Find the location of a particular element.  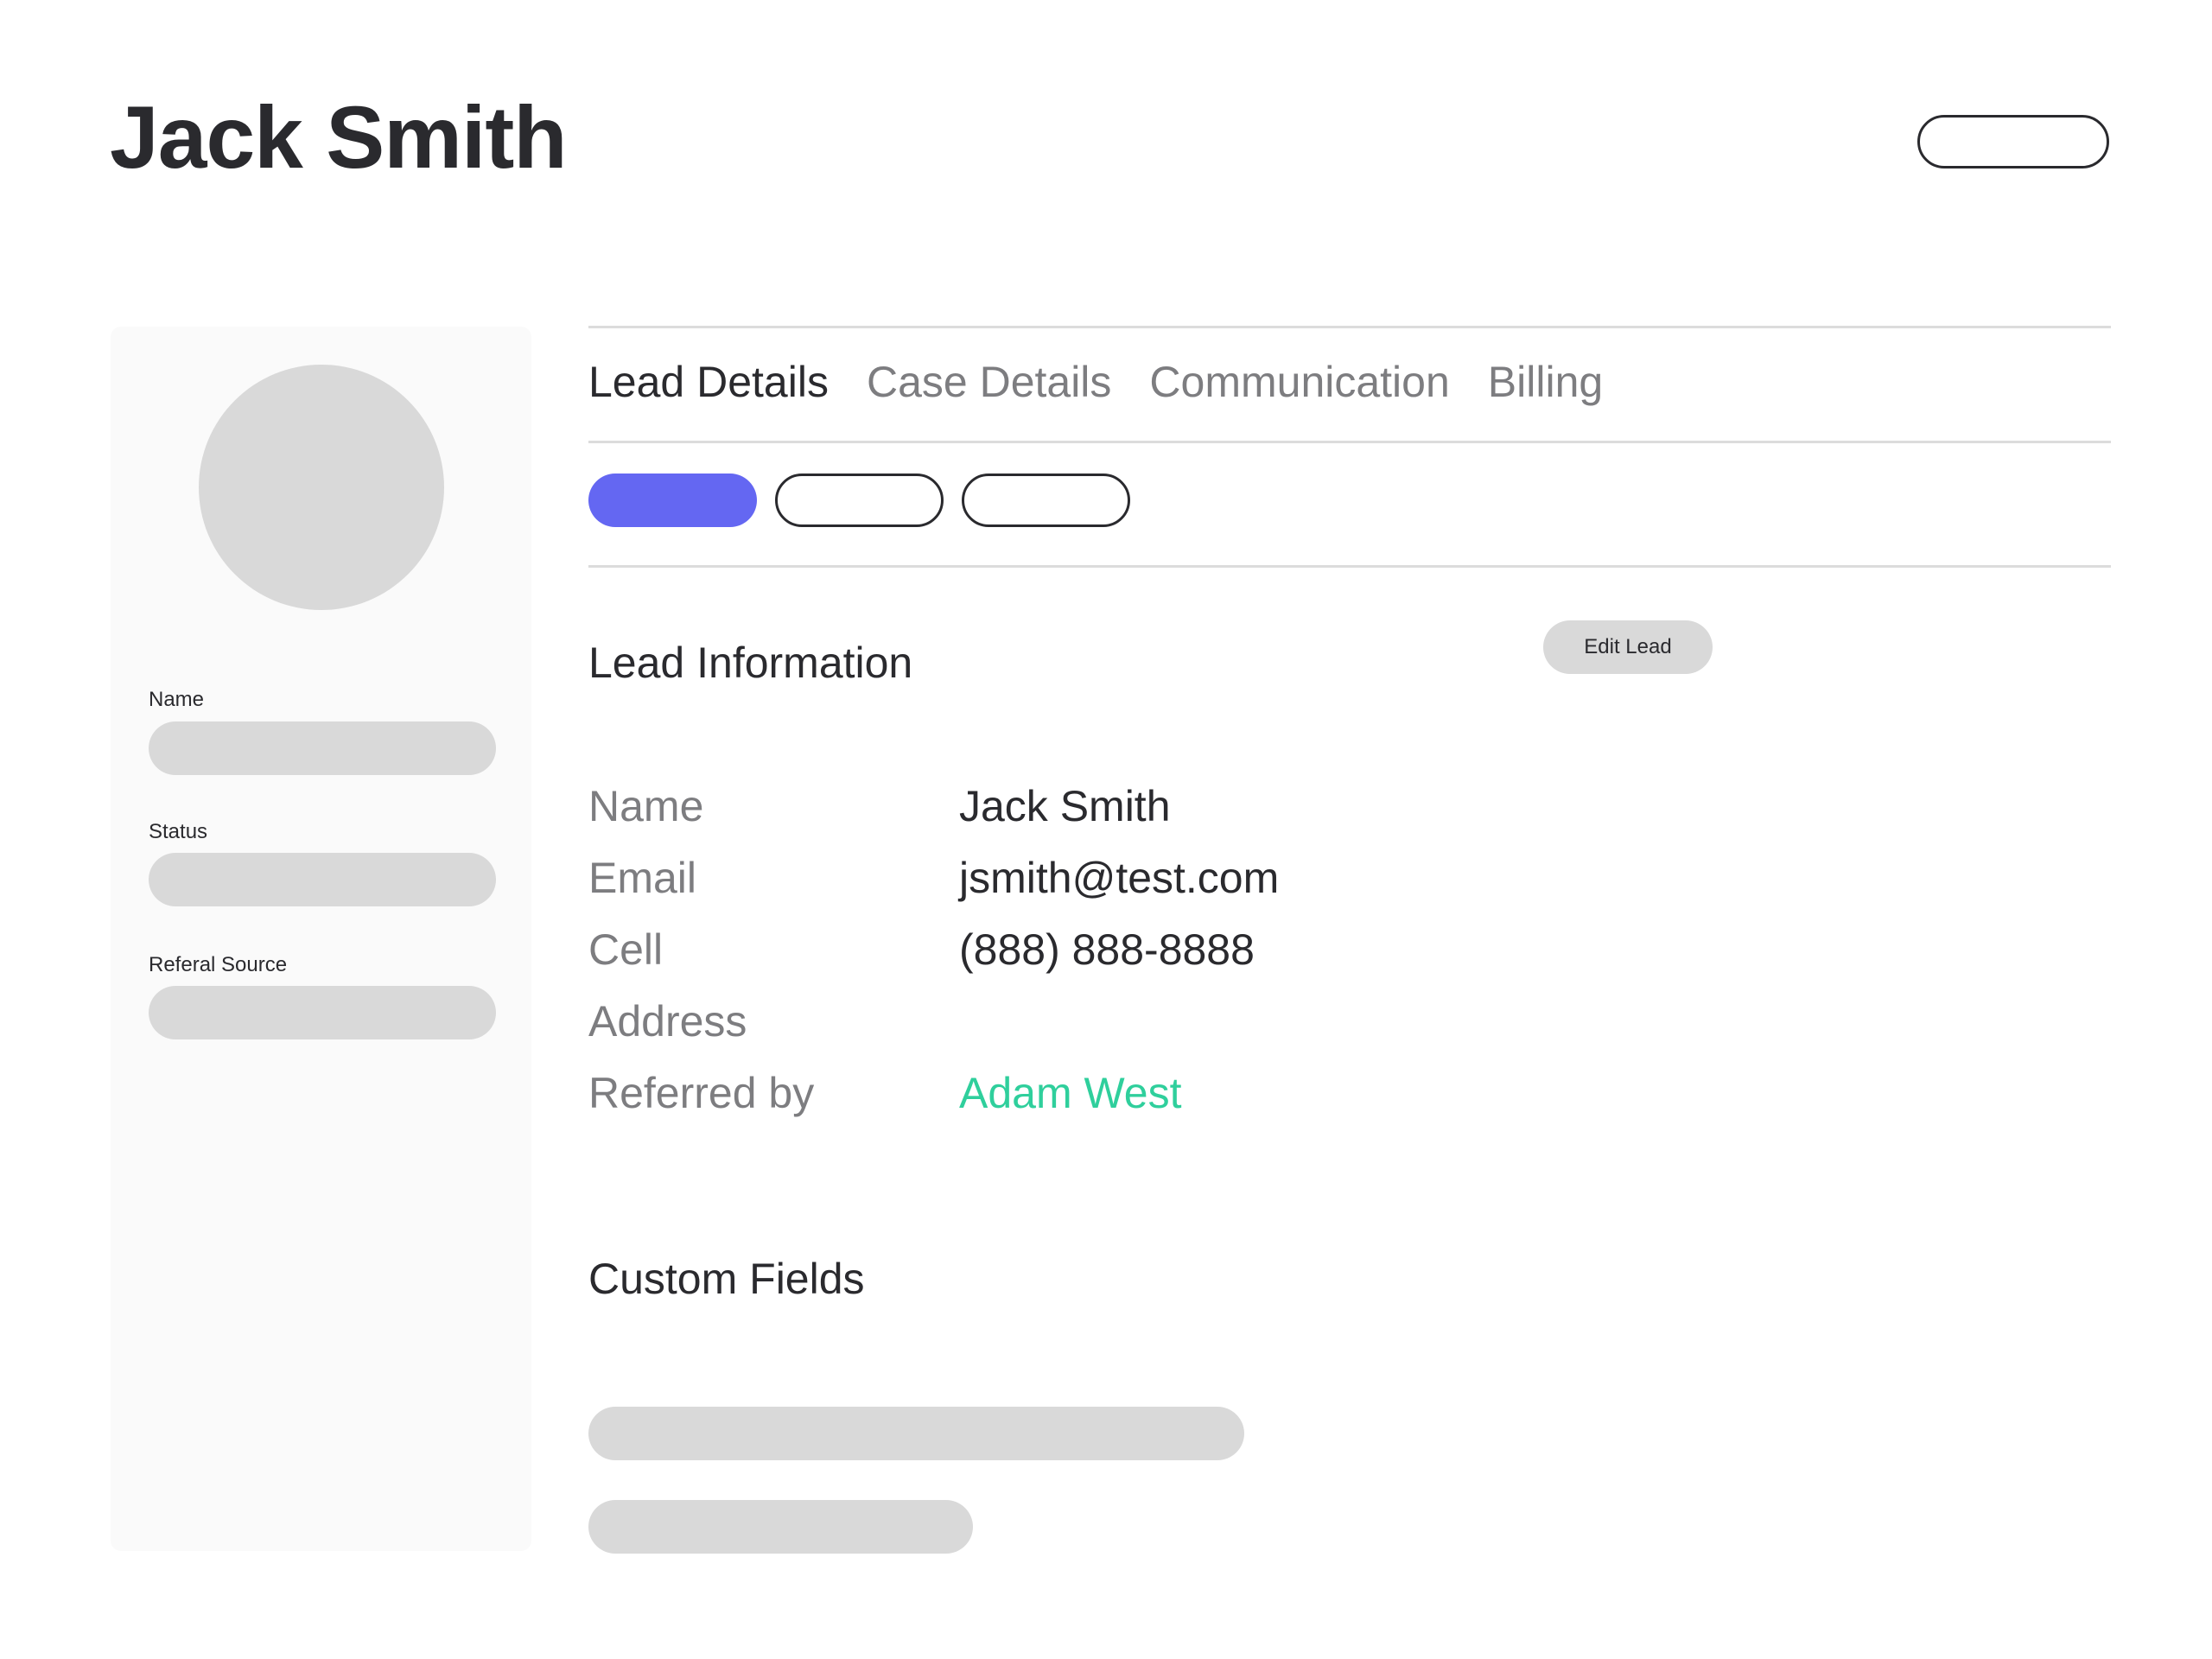

info-row-address: Address is located at coordinates (1106, 1026).